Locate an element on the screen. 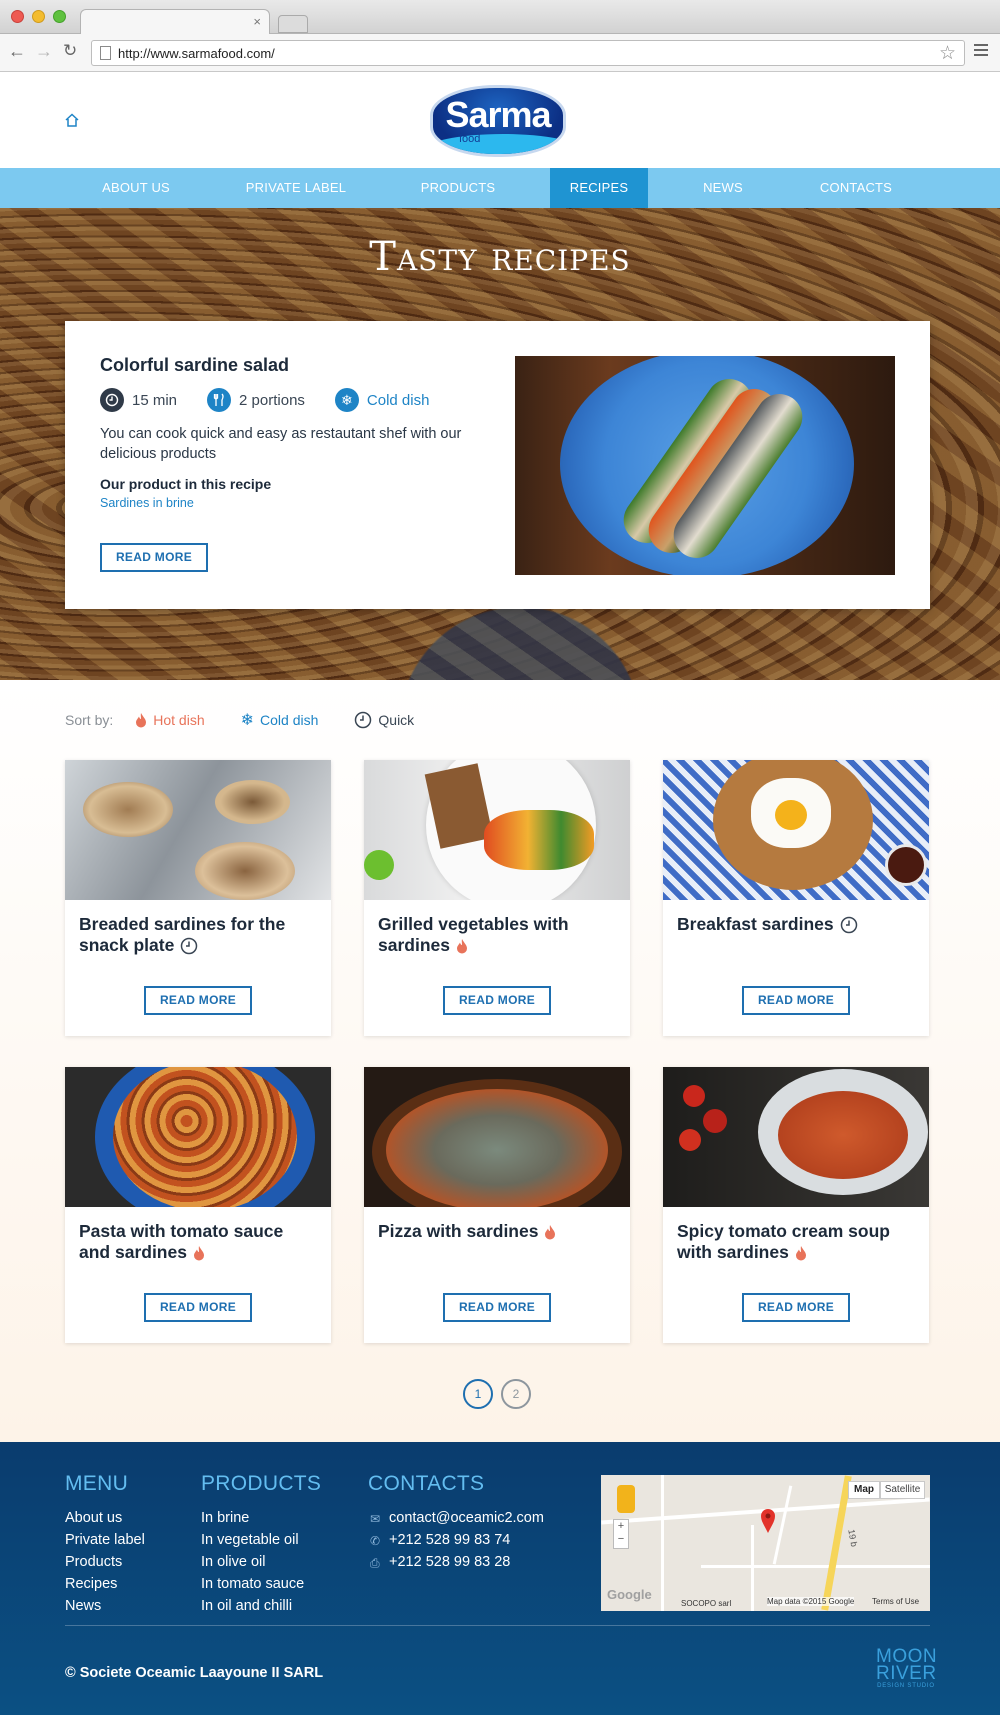  footer-link: In brine is located at coordinates (225, 1518).